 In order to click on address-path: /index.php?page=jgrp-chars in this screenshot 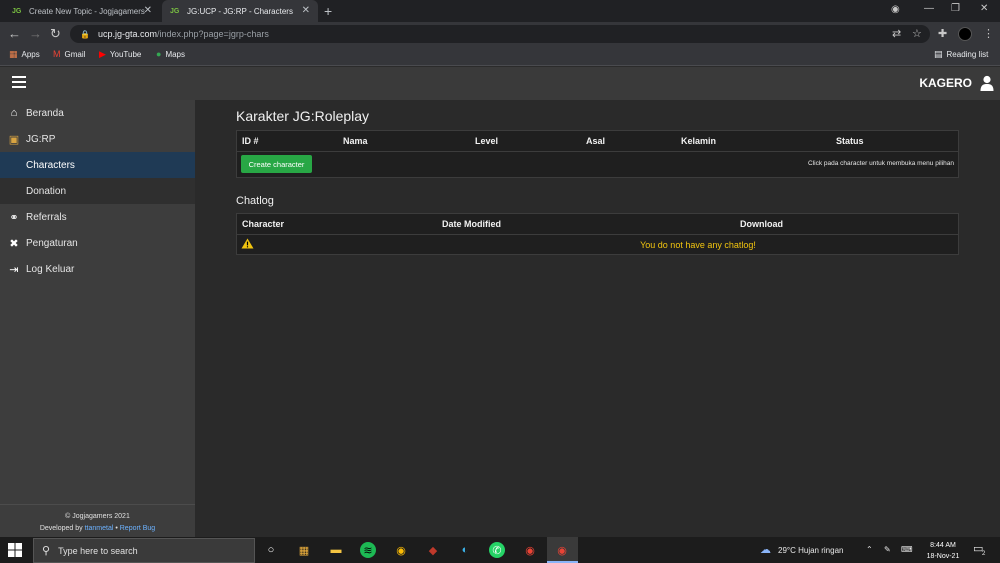, I will do `click(213, 34)`.